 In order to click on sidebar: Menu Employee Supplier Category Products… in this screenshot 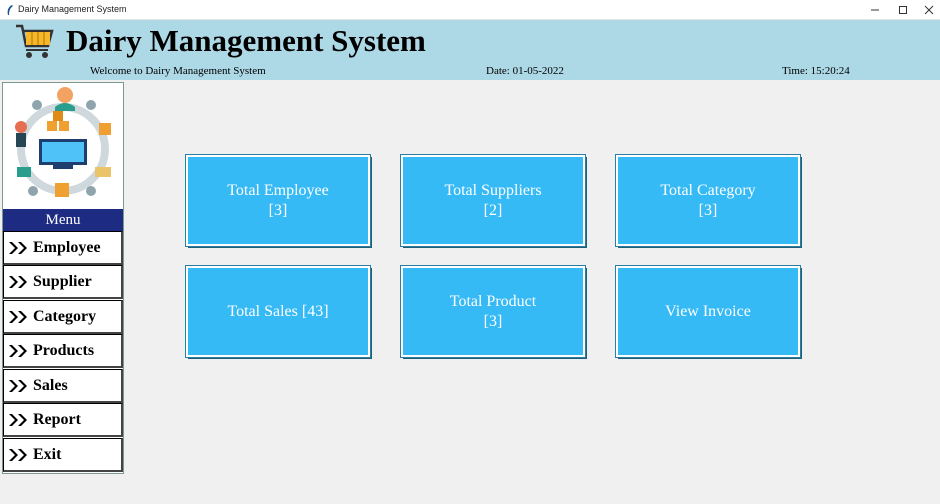, I will do `click(63, 278)`.